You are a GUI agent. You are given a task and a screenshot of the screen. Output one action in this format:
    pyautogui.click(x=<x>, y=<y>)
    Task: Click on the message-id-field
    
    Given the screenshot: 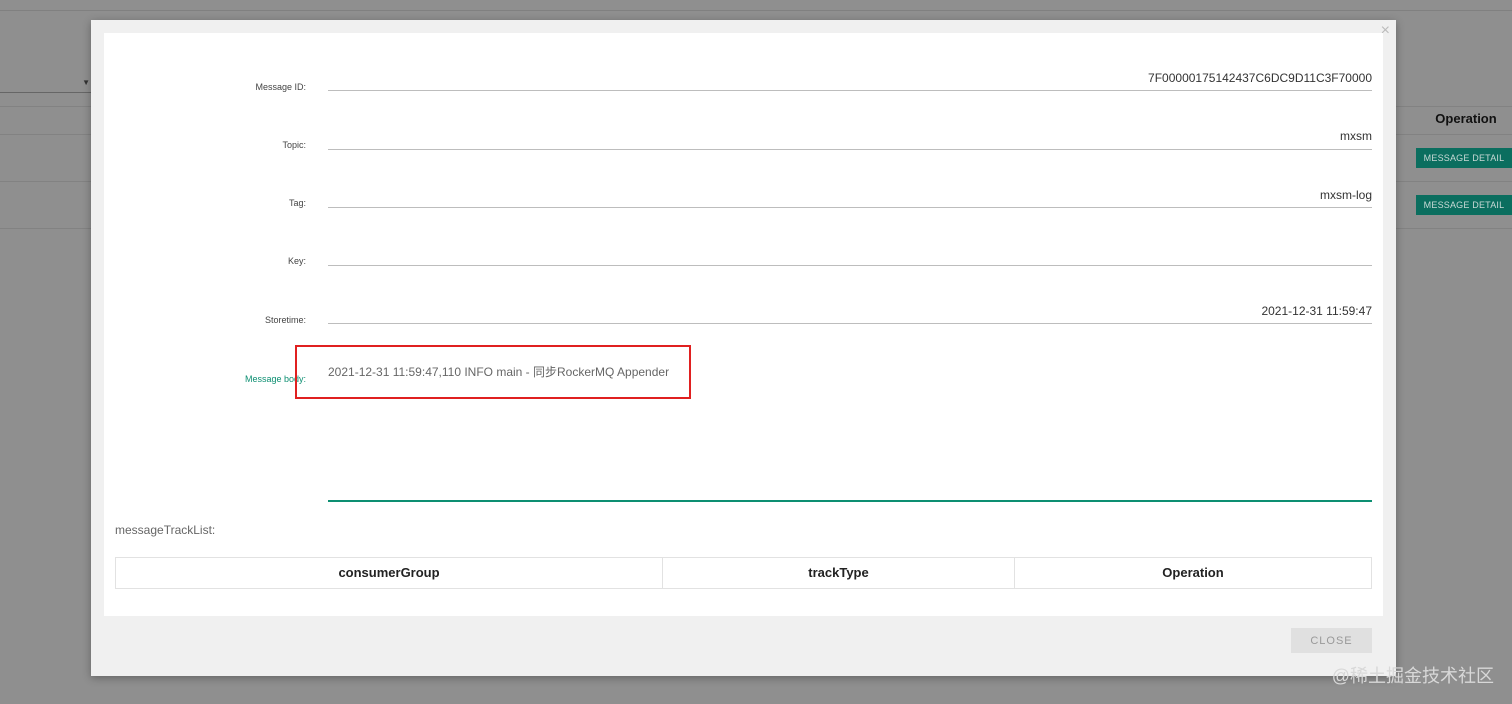 What is the action you would take?
    pyautogui.click(x=850, y=90)
    